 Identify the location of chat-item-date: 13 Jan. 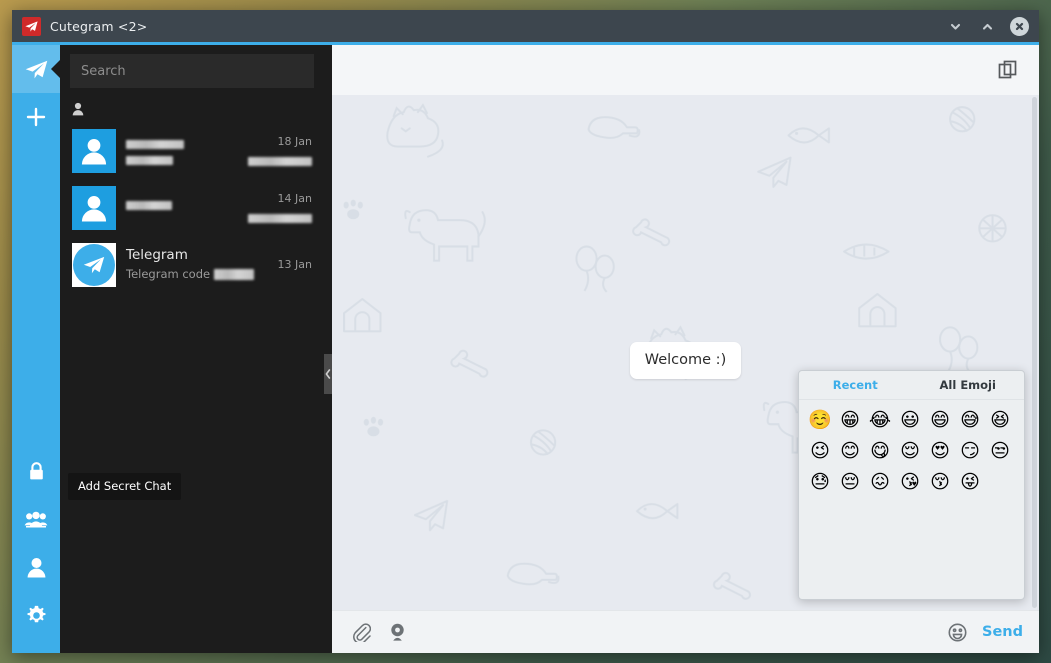
(294, 264).